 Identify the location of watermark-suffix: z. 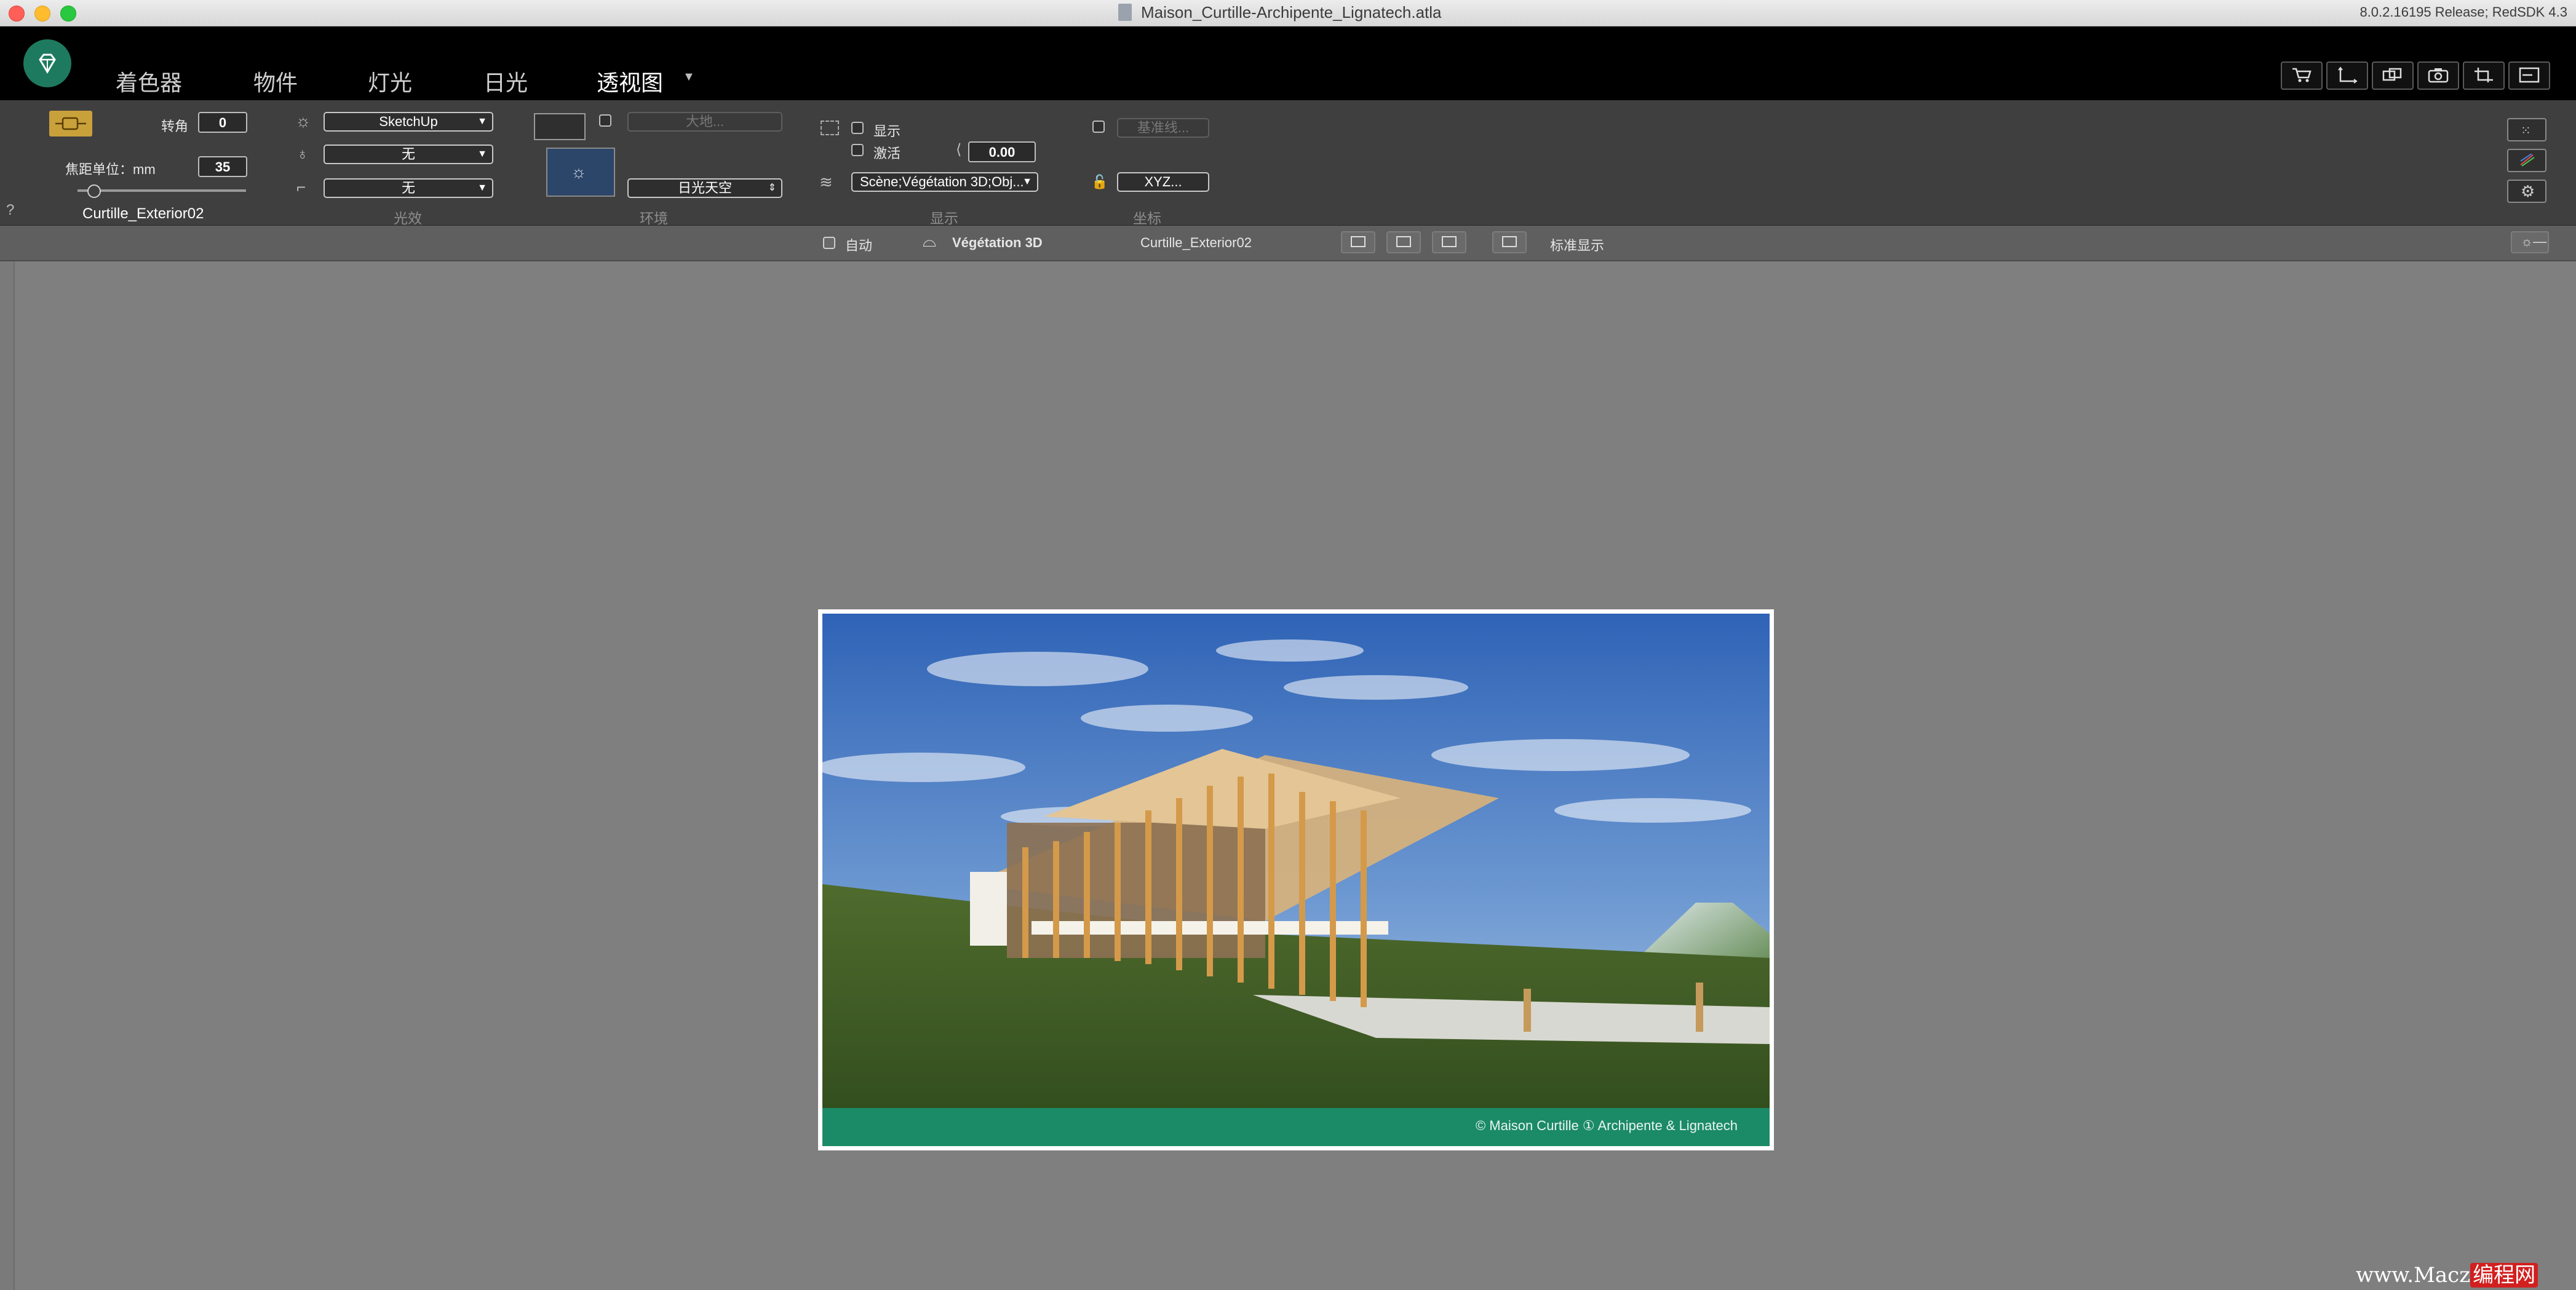
(2465, 1275).